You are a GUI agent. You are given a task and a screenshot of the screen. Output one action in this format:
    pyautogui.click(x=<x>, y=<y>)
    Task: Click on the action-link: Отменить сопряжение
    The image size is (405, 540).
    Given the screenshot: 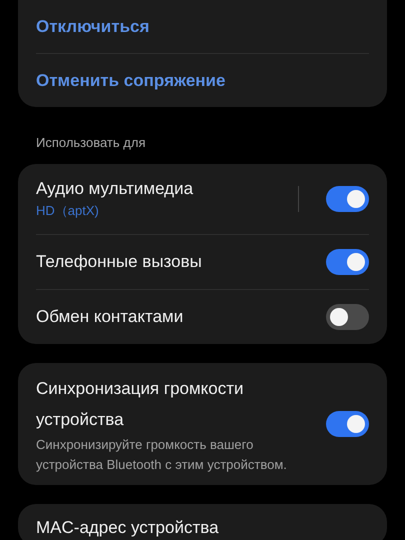 What is the action you would take?
    pyautogui.click(x=202, y=80)
    